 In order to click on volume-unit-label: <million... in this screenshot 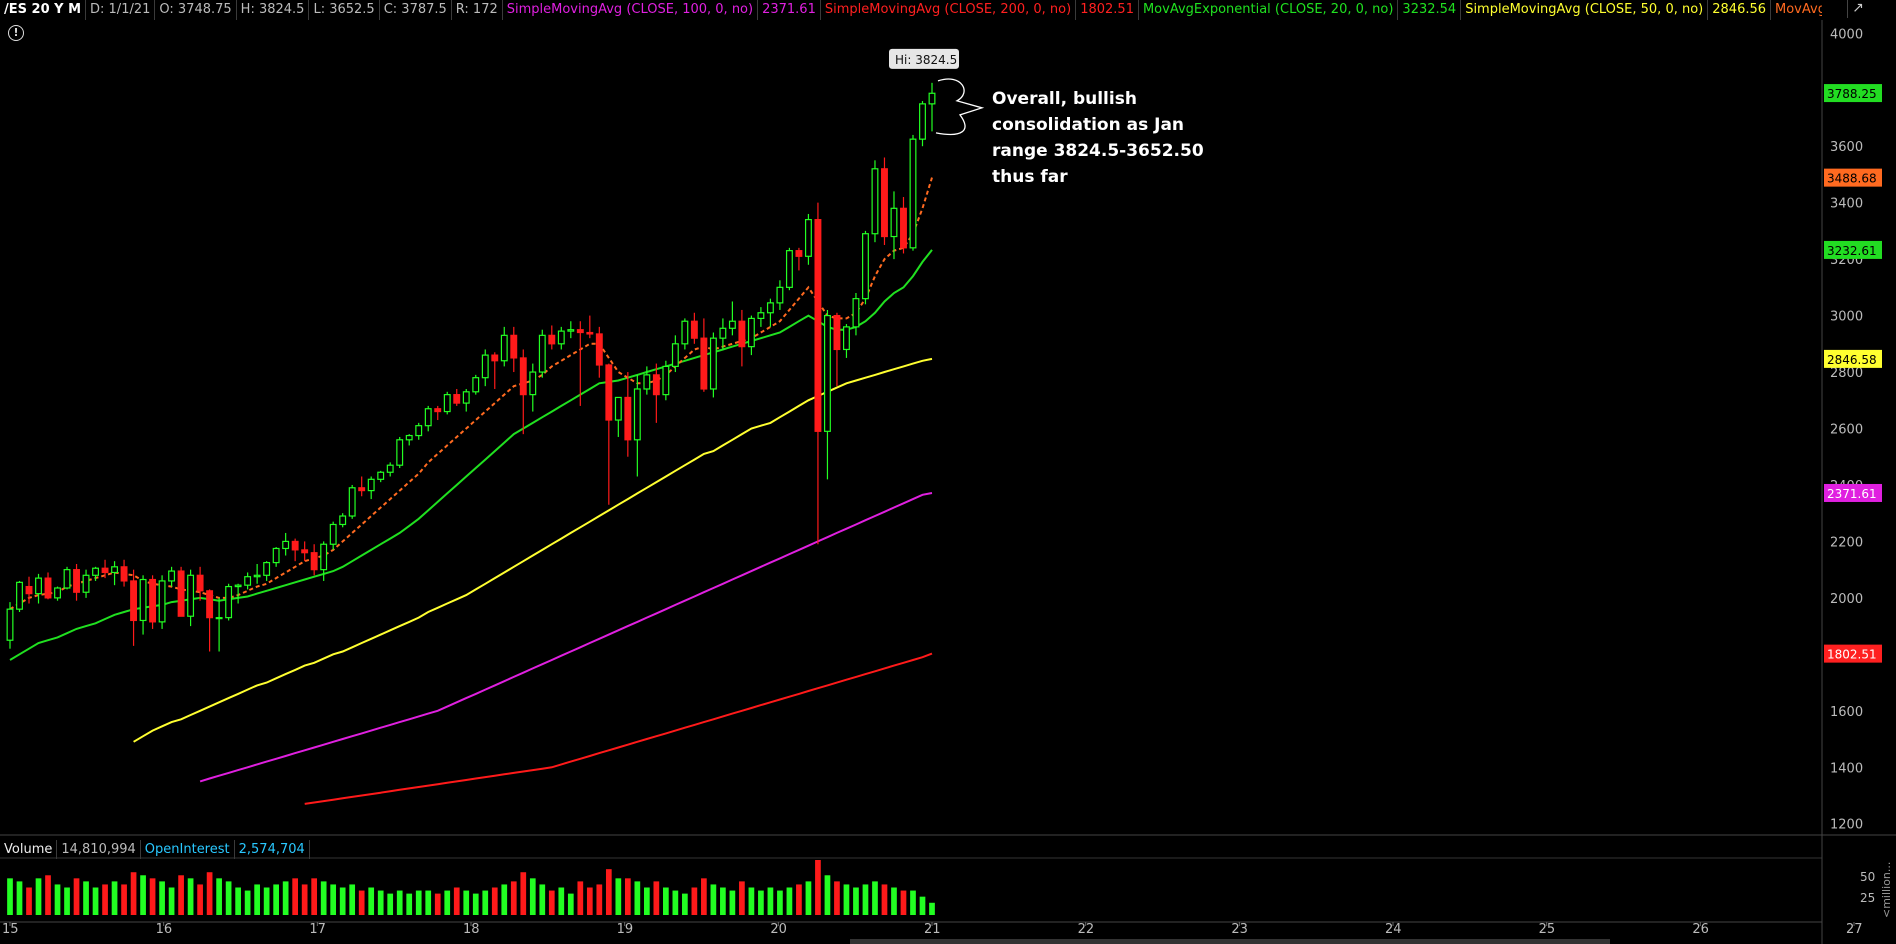, I will do `click(1886, 889)`.